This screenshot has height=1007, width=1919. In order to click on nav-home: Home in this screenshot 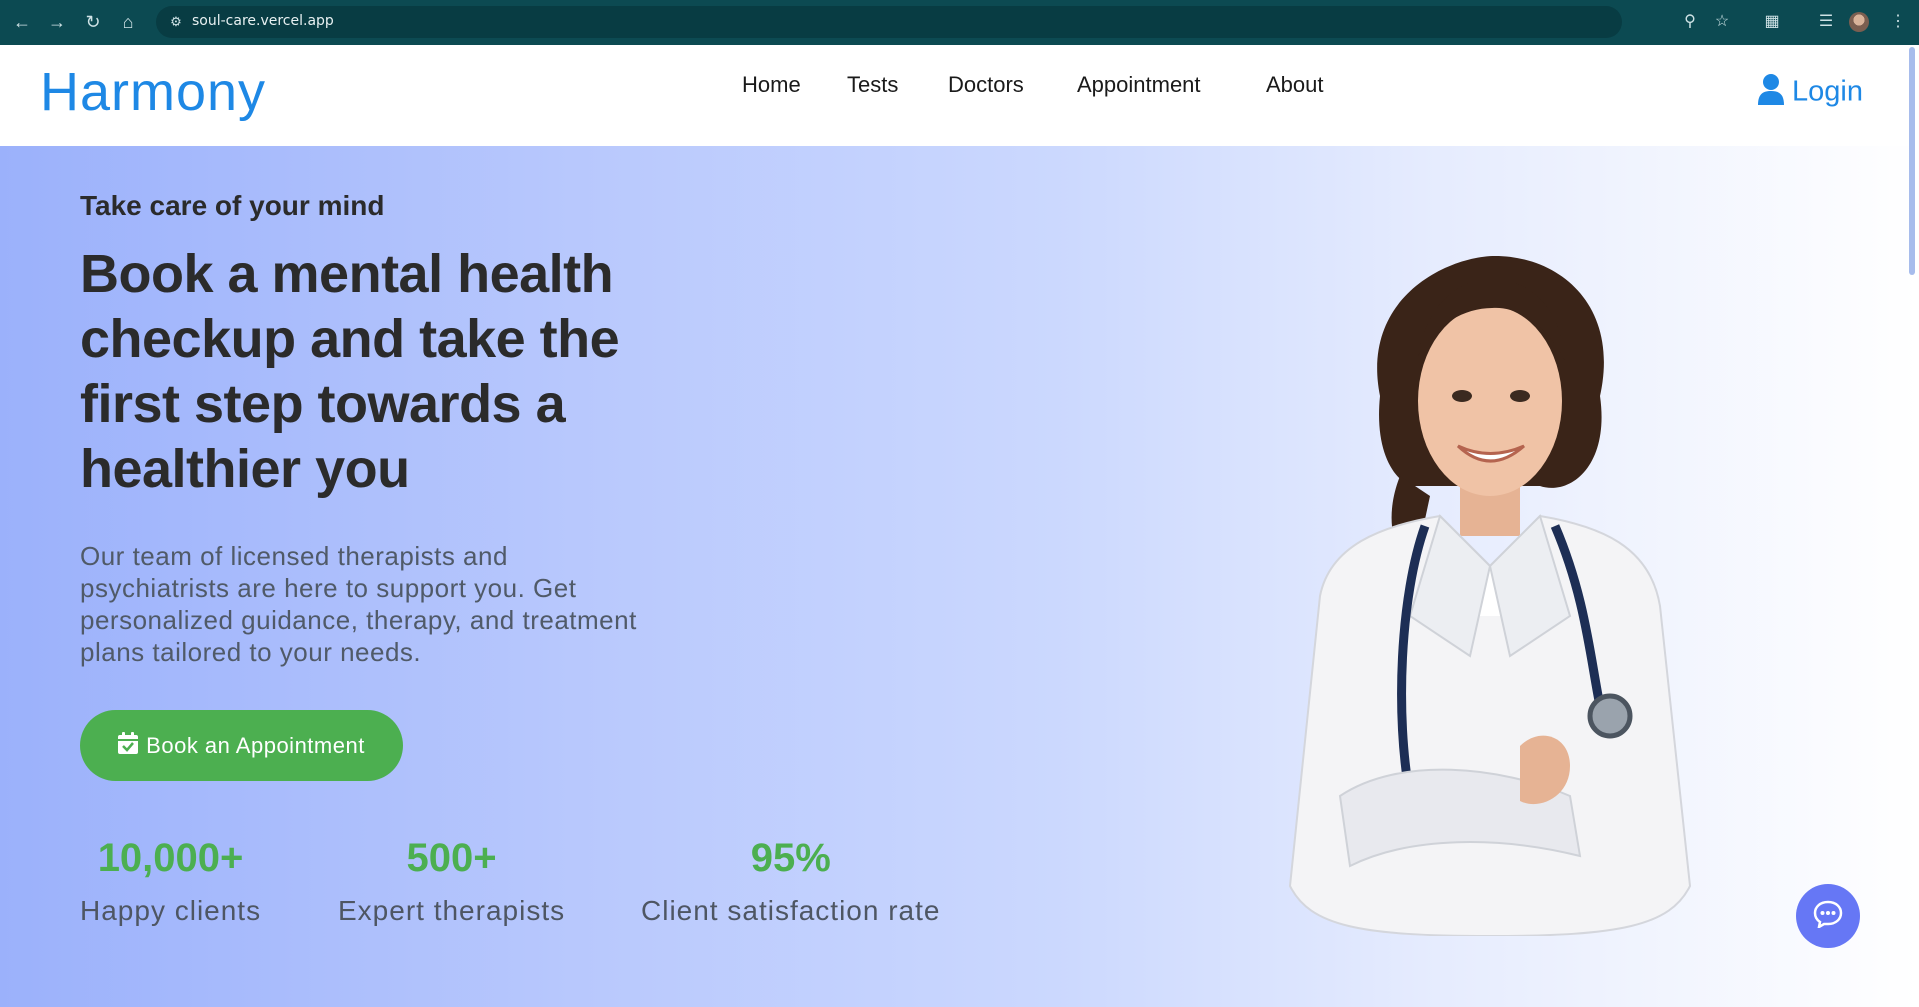, I will do `click(771, 85)`.